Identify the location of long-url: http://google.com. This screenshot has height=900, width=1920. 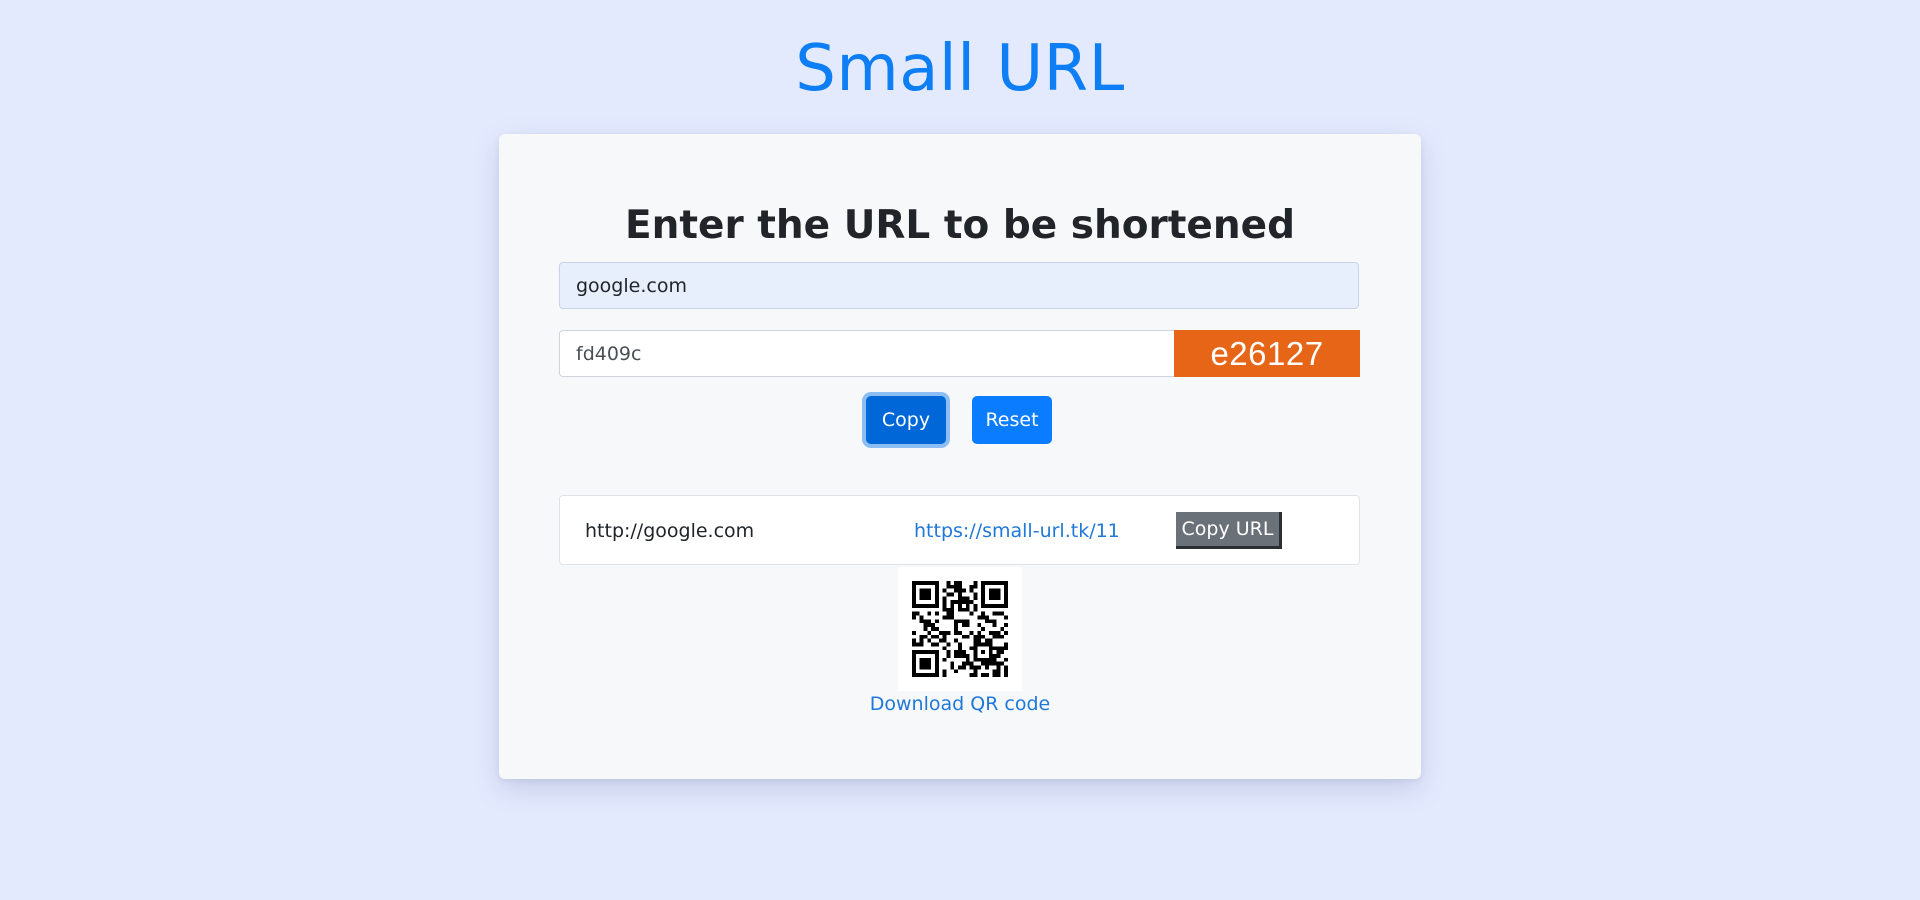
(670, 531).